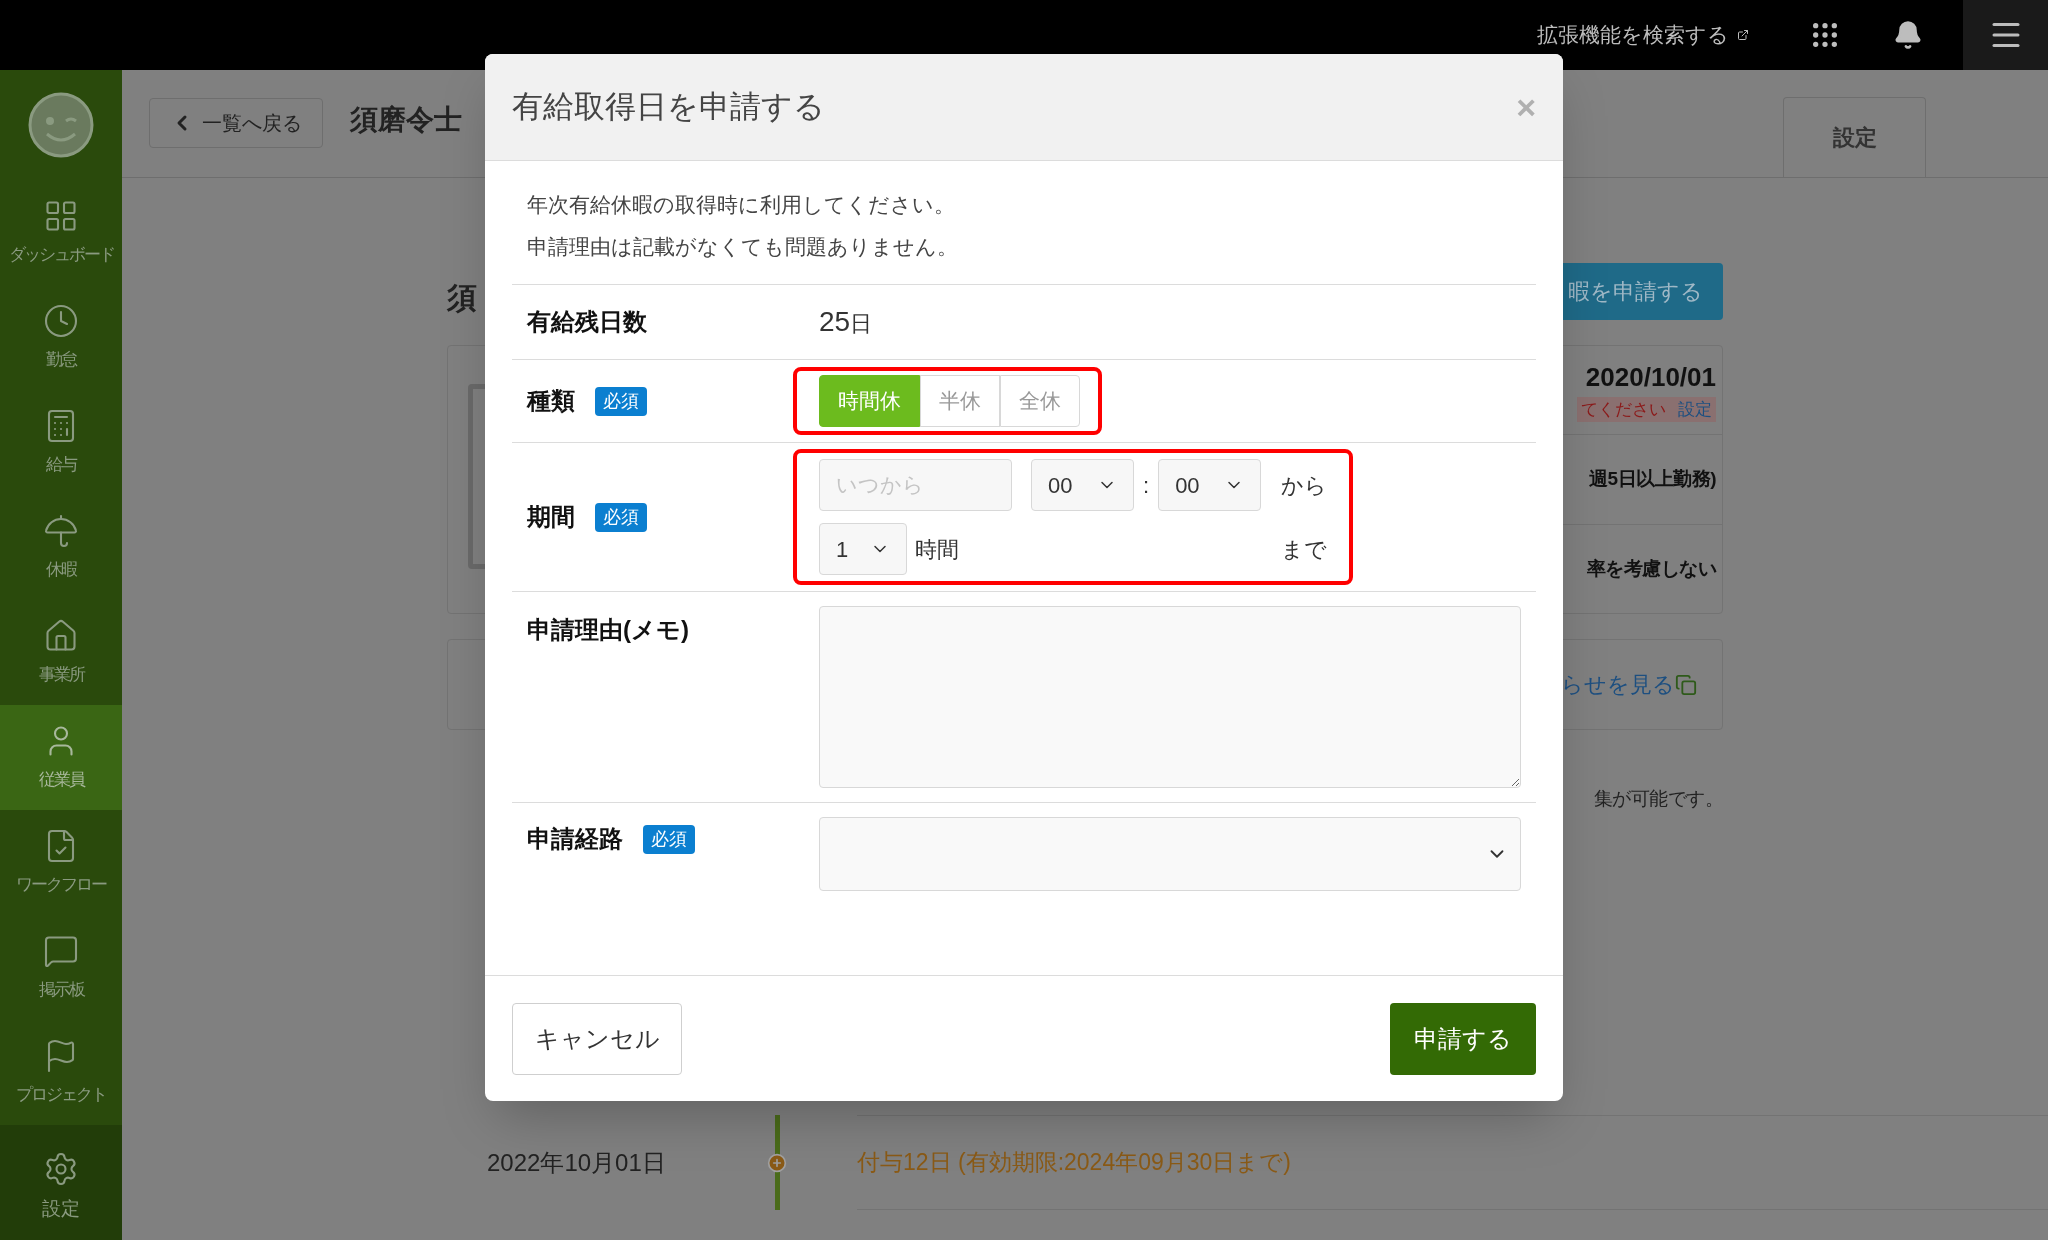  Describe the element at coordinates (551, 401) in the screenshot. I see `field-label: 種類` at that location.